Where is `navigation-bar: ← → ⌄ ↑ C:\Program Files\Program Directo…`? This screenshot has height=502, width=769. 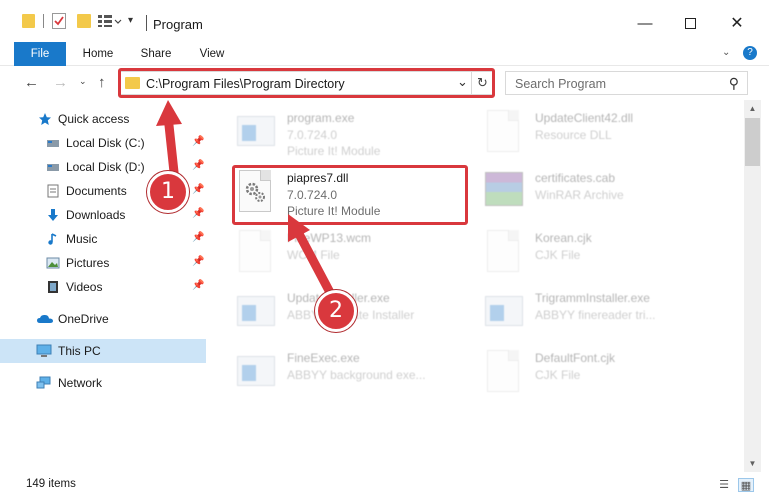
navigation-bar: ← → ⌄ ↑ C:\Program Files\Program Directo… is located at coordinates (384, 83).